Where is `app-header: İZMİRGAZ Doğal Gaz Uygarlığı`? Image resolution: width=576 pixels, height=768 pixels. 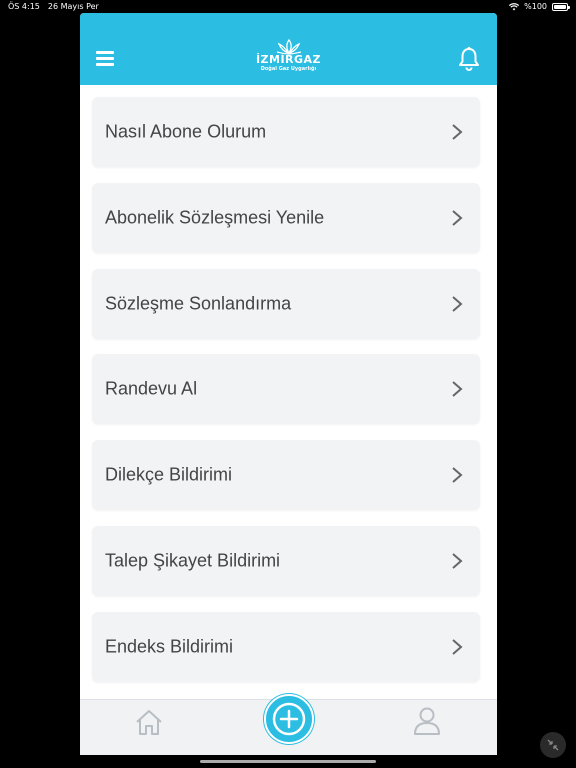
app-header: İZMİRGAZ Doğal Gaz Uygarlığı is located at coordinates (288, 49).